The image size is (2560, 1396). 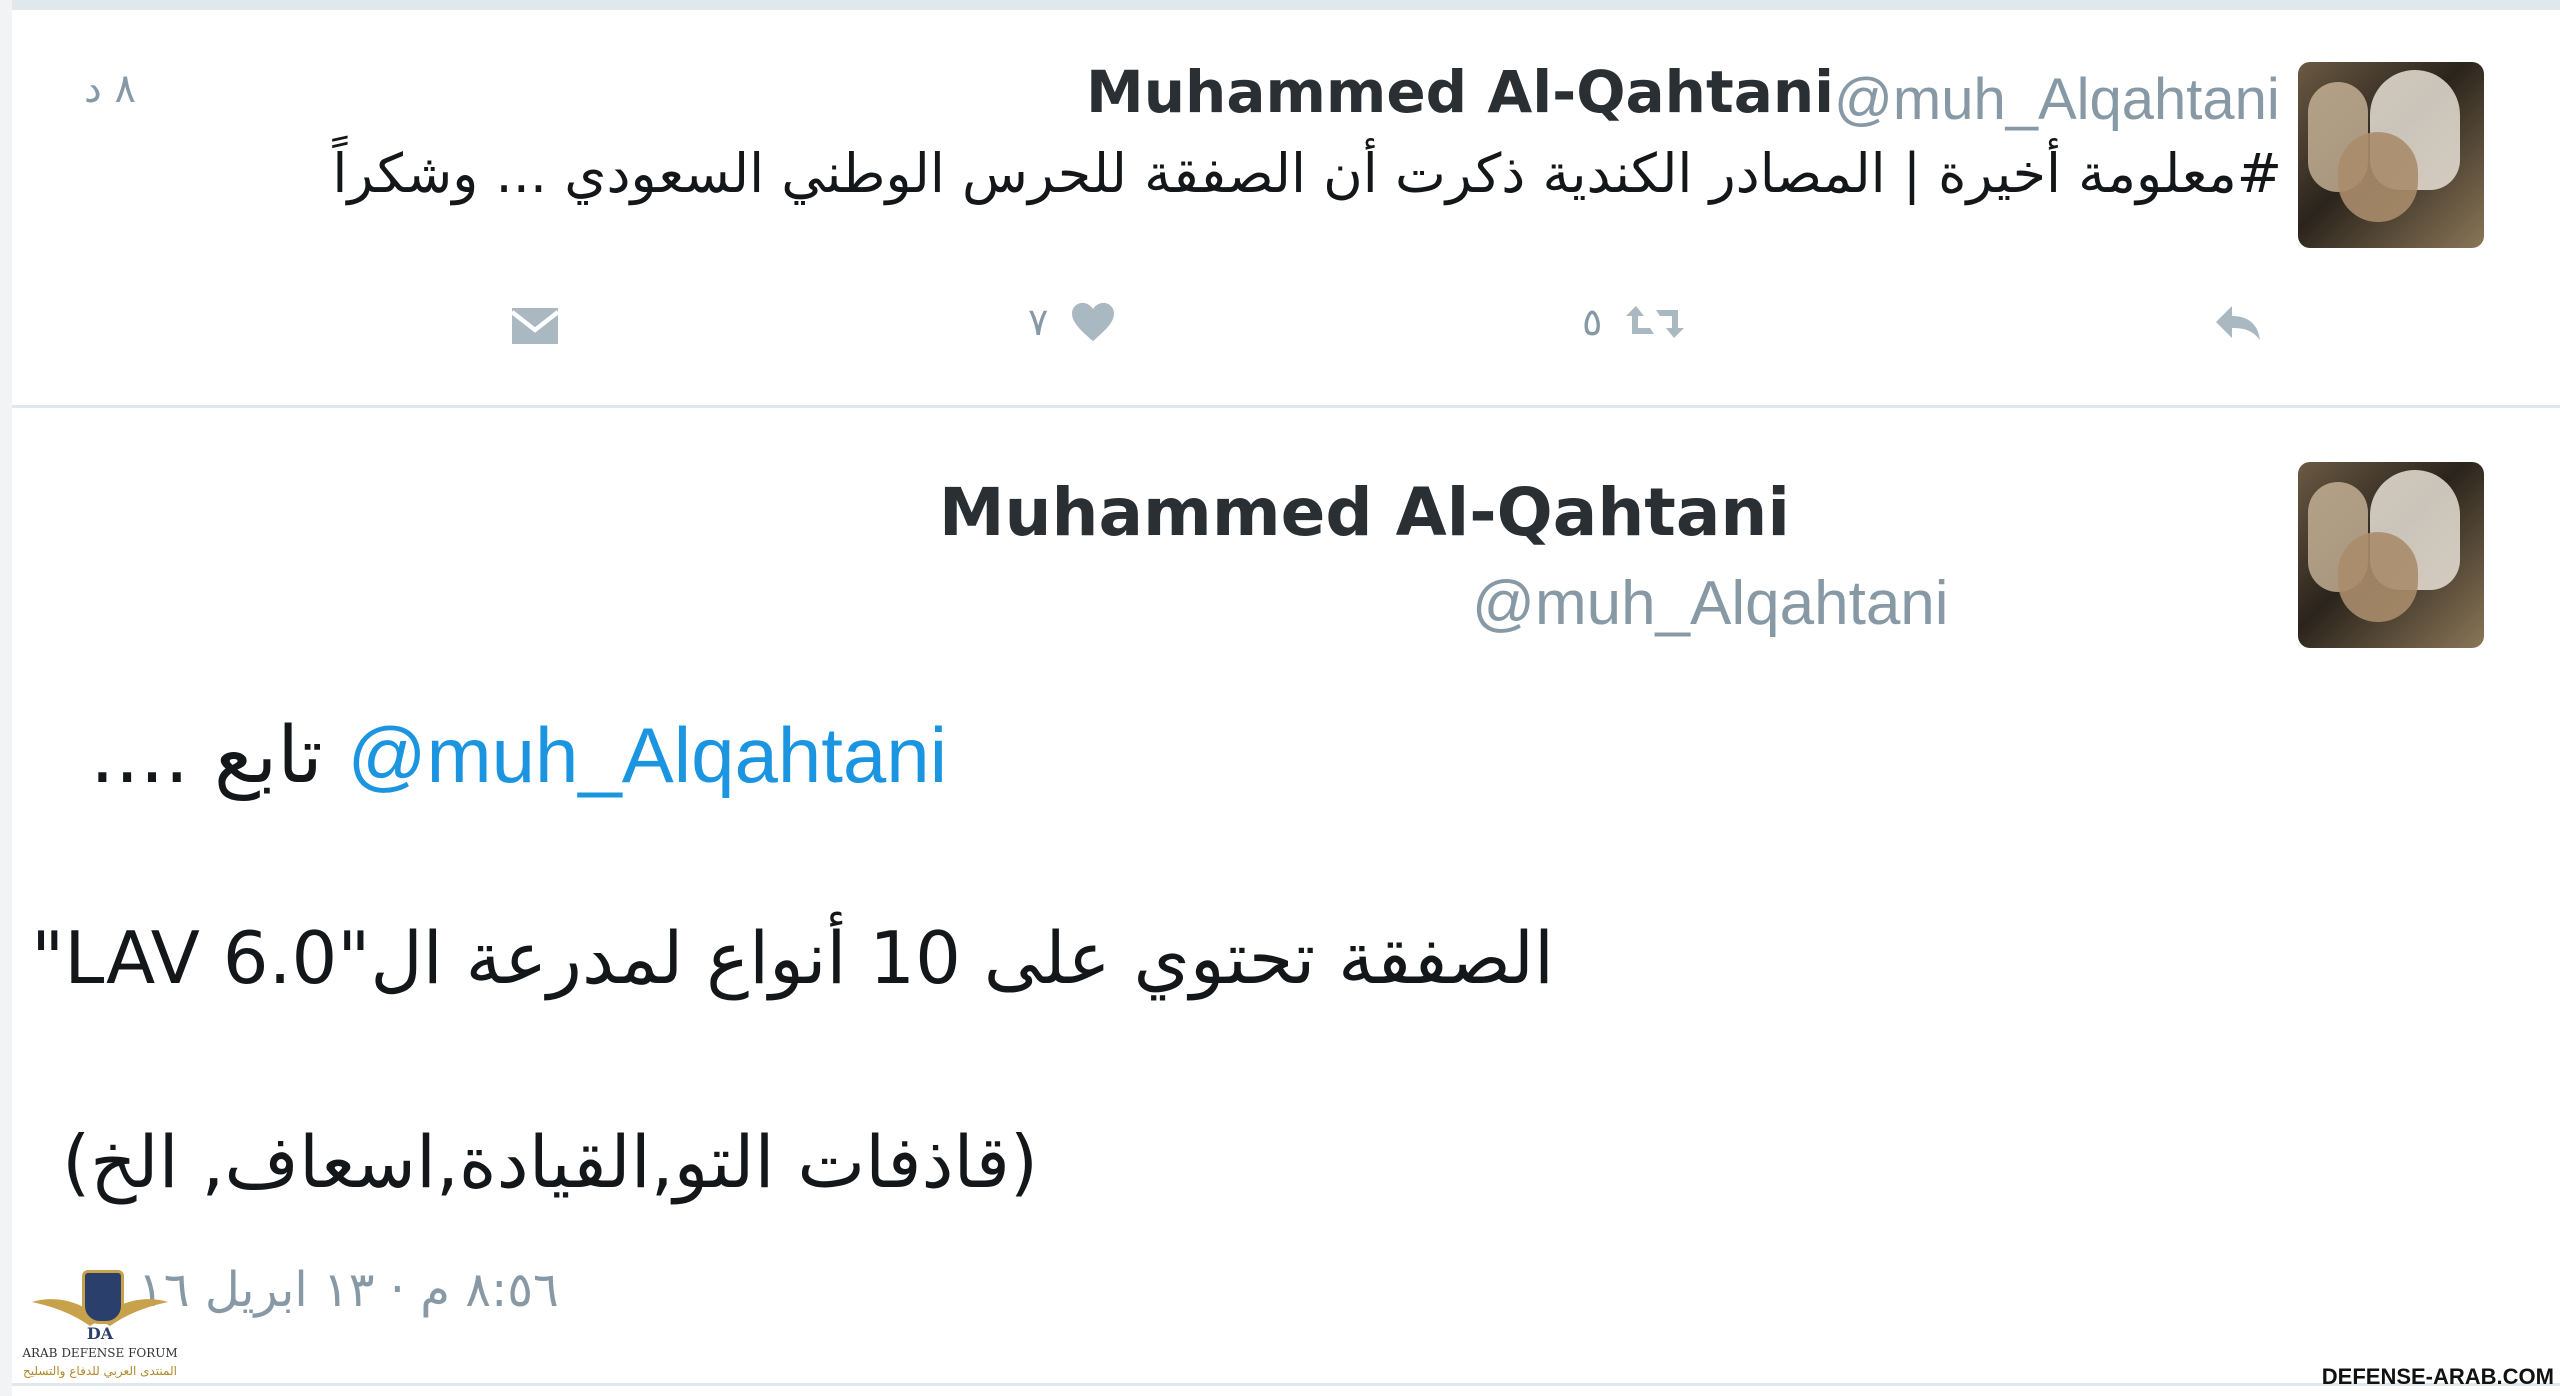 What do you see at coordinates (647, 755) in the screenshot?
I see `mention-link: @muh_Alqahtani` at bounding box center [647, 755].